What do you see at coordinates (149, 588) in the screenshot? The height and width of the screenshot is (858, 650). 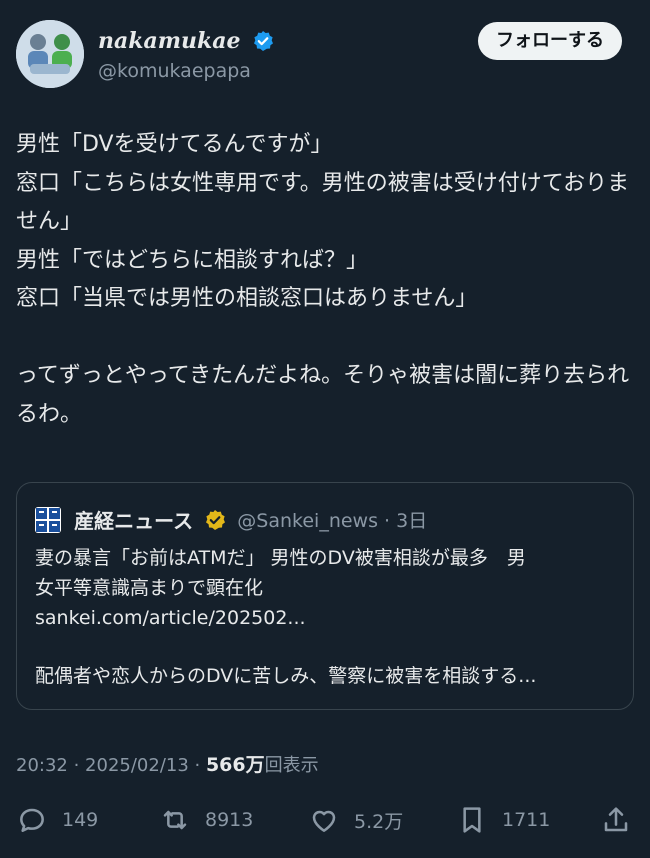 I see `quote-line-2: 女平等意識高まりで顕在化` at bounding box center [149, 588].